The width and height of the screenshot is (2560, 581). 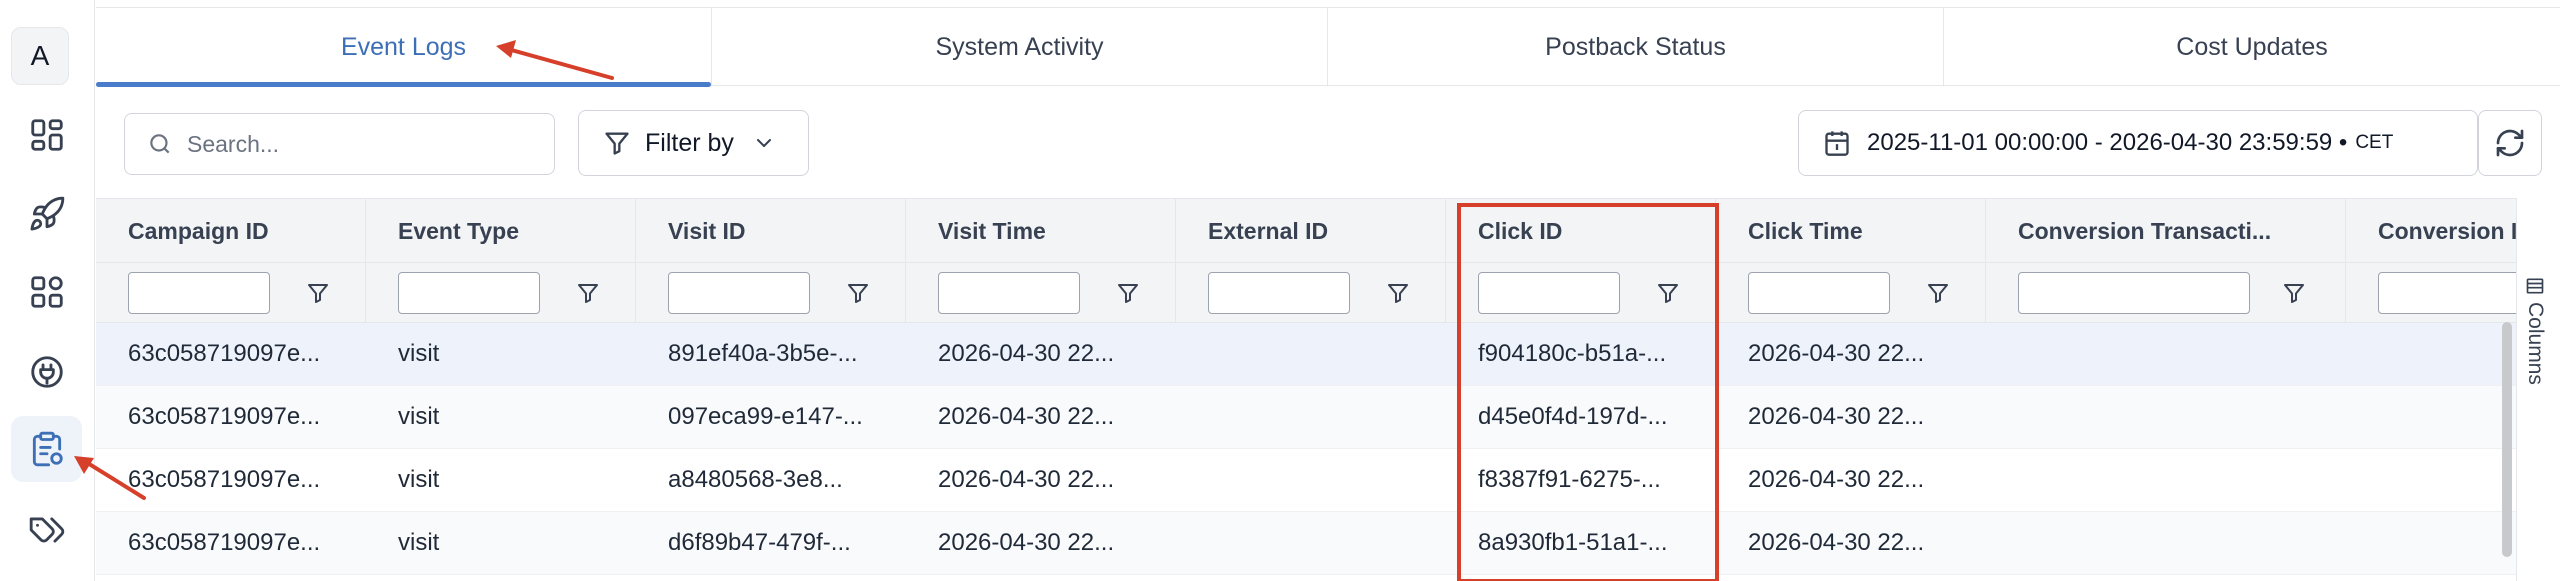 What do you see at coordinates (771, 231) in the screenshot?
I see `column-header-visit-id: Visit ID` at bounding box center [771, 231].